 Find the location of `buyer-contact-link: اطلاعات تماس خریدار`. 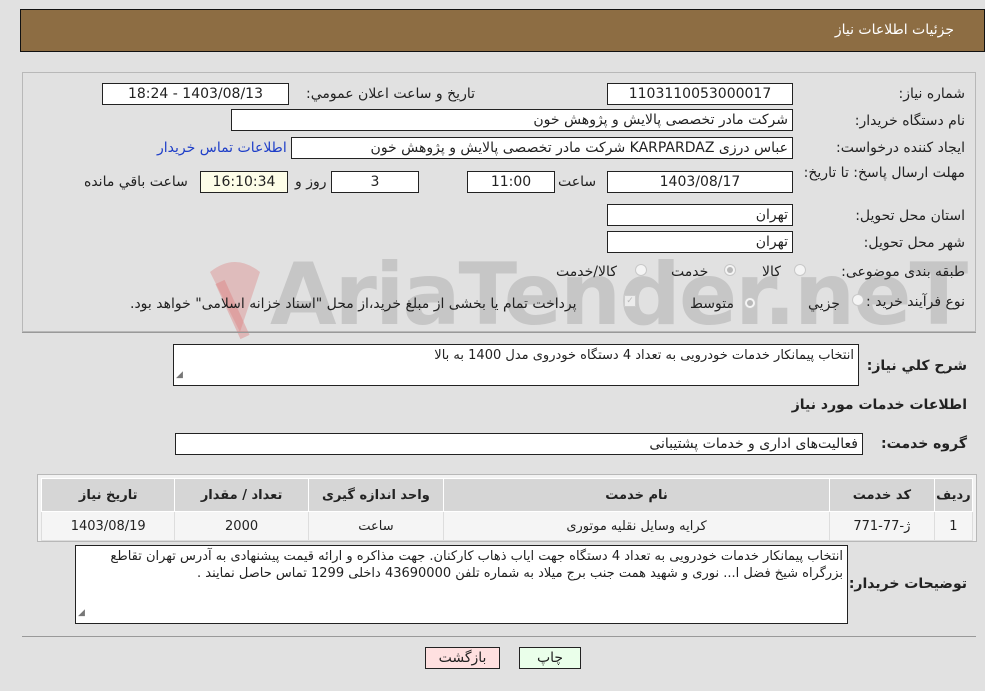

buyer-contact-link: اطلاعات تماس خریدار is located at coordinates (222, 148).